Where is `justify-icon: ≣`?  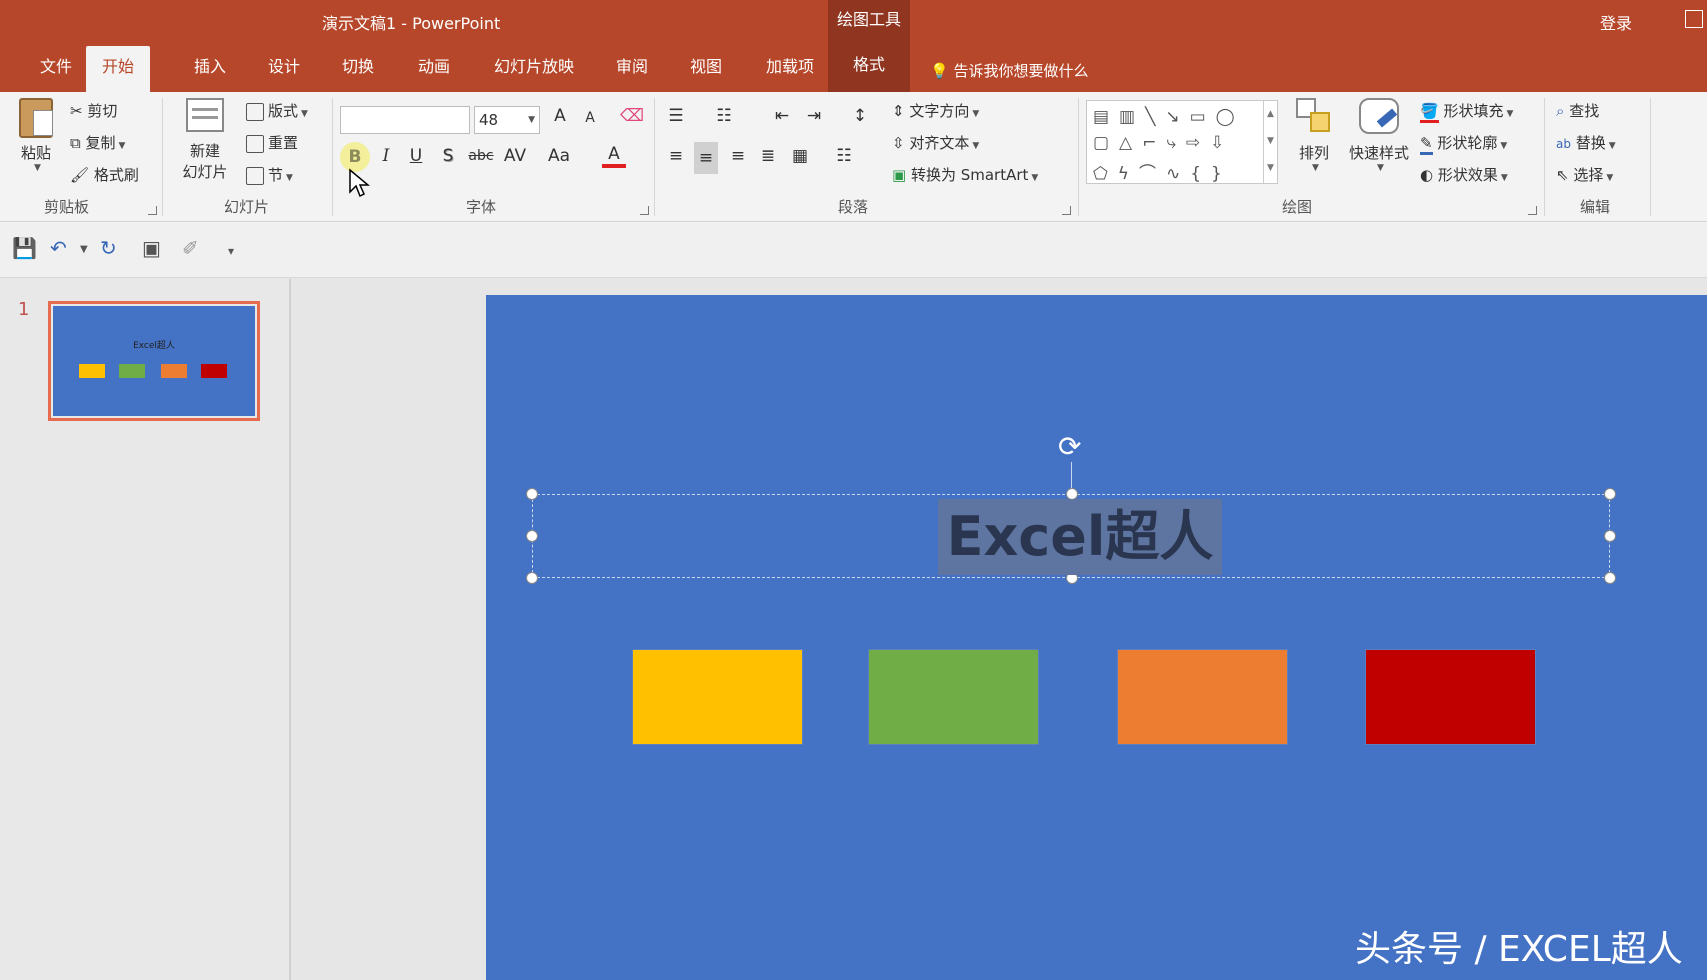 justify-icon: ≣ is located at coordinates (768, 156).